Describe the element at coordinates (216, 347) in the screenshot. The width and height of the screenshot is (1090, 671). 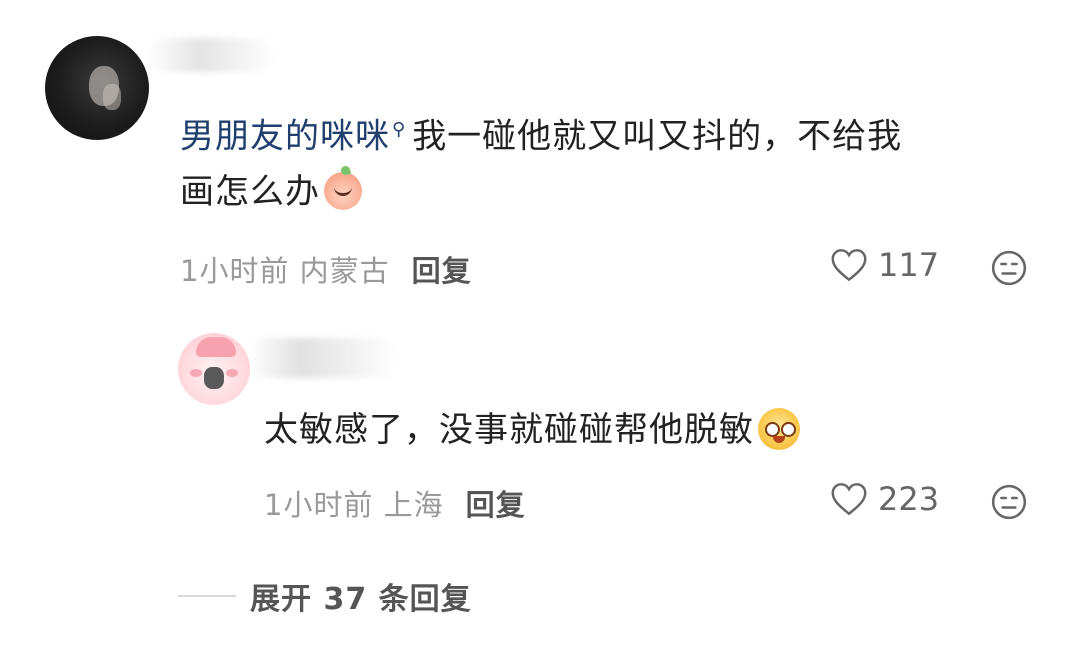
I see `avatar-crest-shape` at that location.